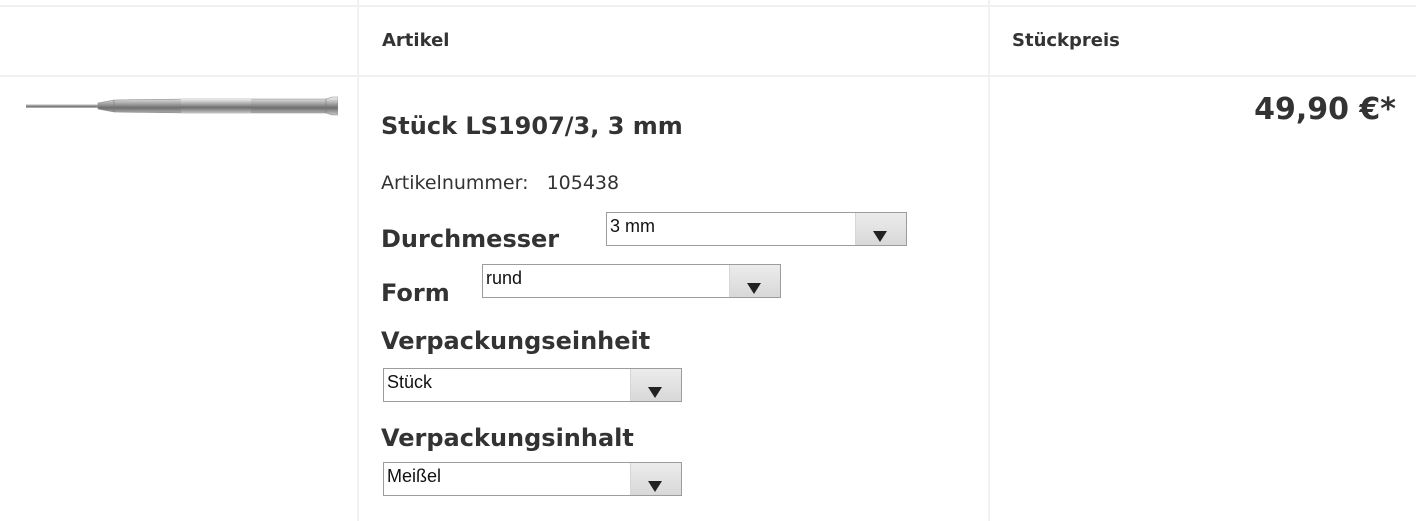 The width and height of the screenshot is (1416, 521). What do you see at coordinates (416, 40) in the screenshot?
I see `column-header-article: Artikel` at bounding box center [416, 40].